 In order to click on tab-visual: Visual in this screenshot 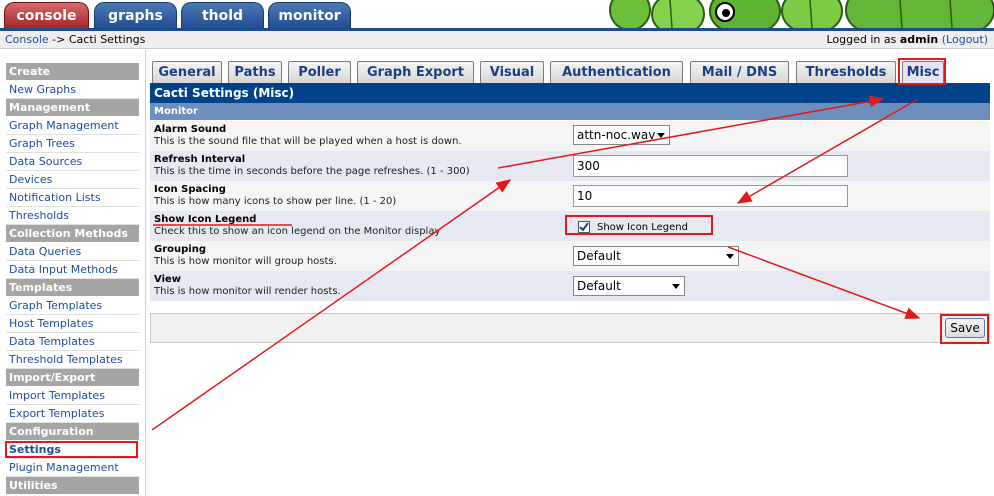, I will do `click(512, 72)`.